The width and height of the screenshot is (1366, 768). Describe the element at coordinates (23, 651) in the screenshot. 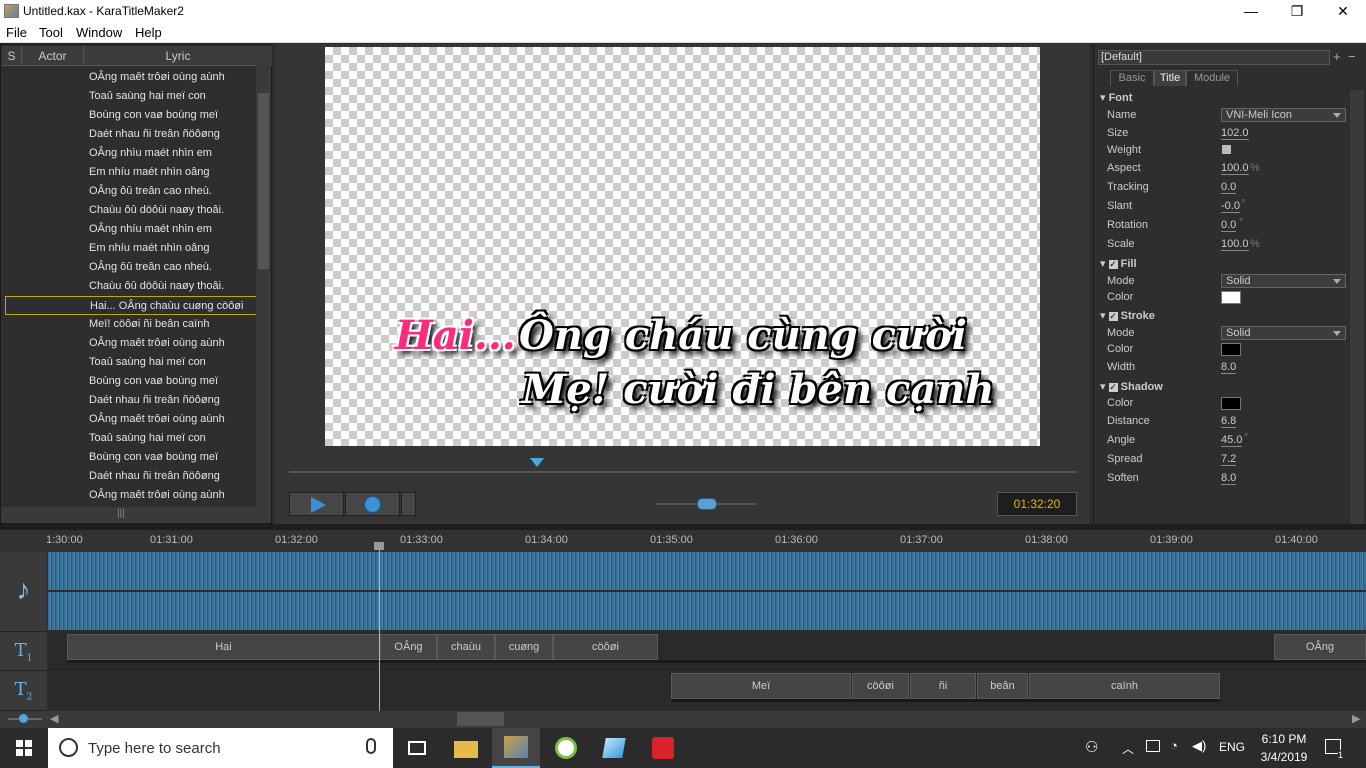

I see `title-track-1-header: T1` at that location.